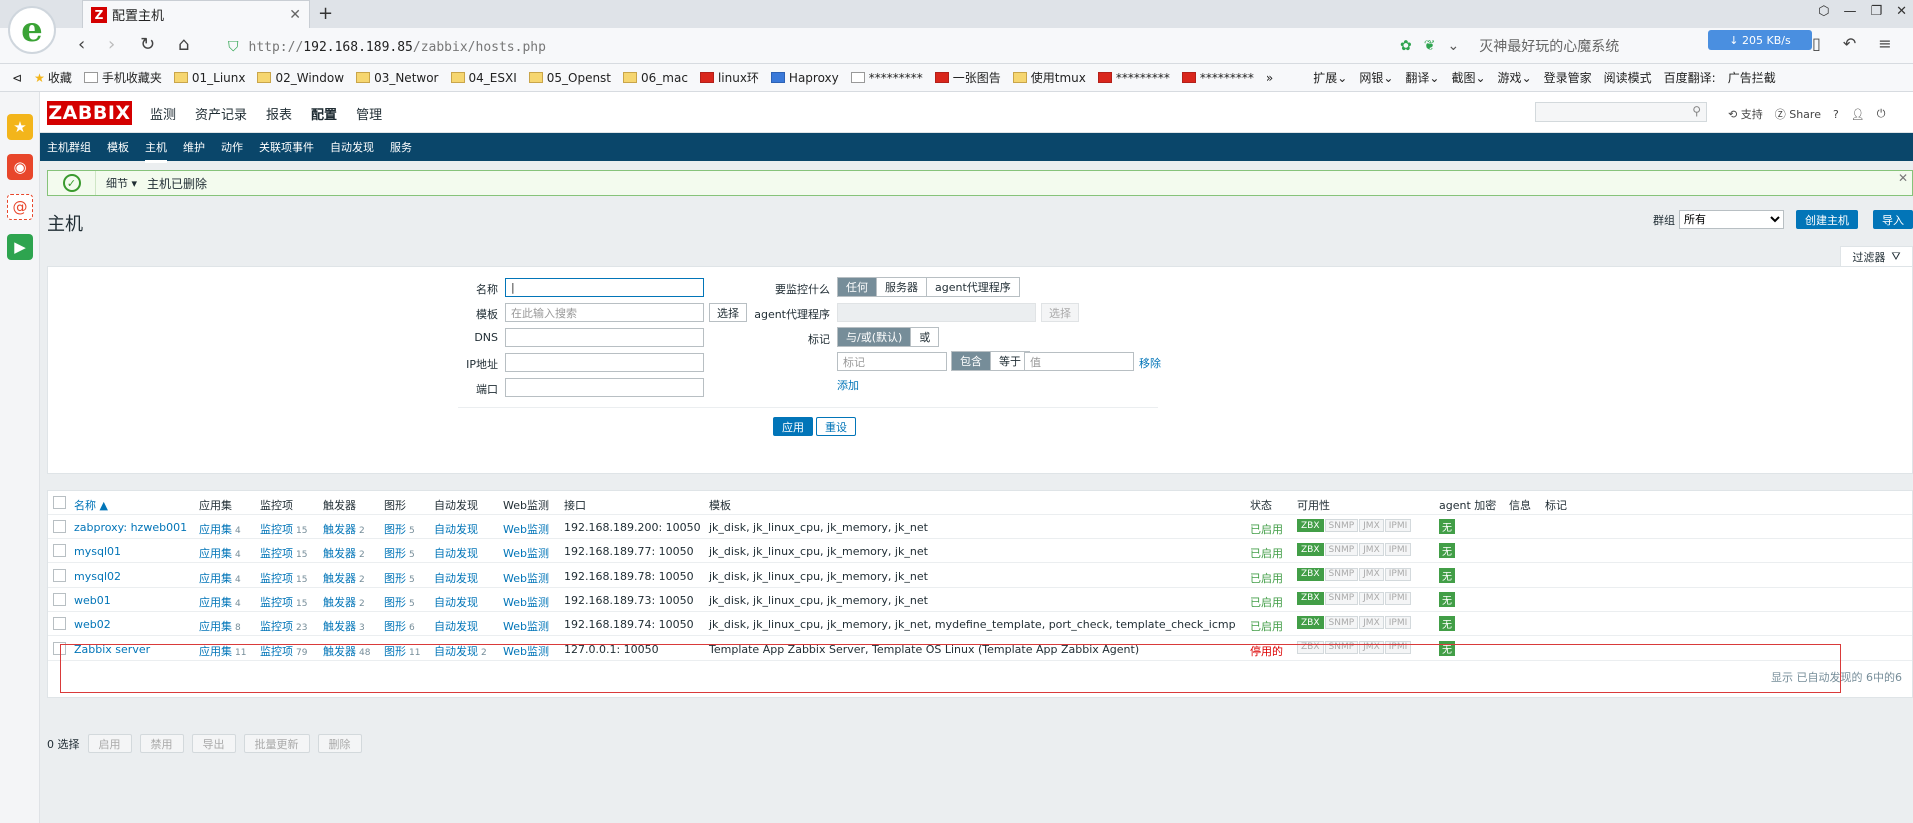 This screenshot has height=823, width=1913. Describe the element at coordinates (32, 30) in the screenshot. I see `browser-logo-icon: e` at that location.